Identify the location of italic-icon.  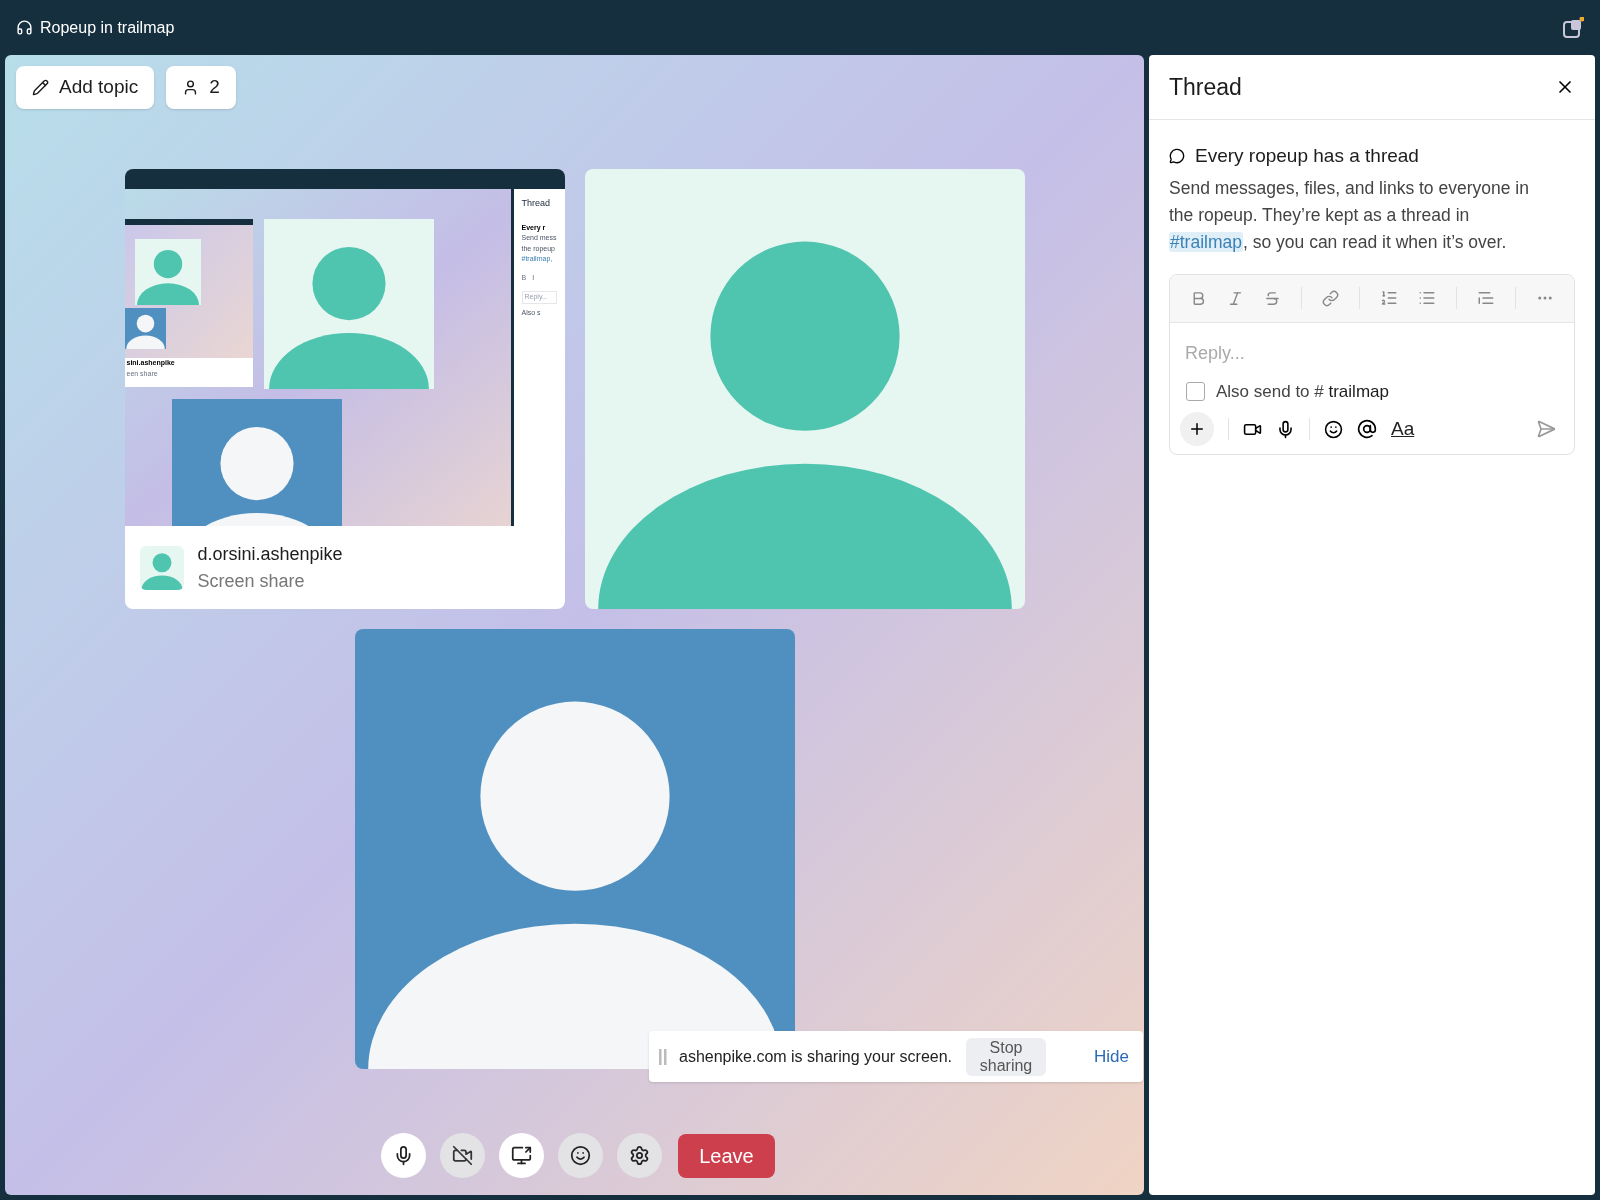
(1235, 298).